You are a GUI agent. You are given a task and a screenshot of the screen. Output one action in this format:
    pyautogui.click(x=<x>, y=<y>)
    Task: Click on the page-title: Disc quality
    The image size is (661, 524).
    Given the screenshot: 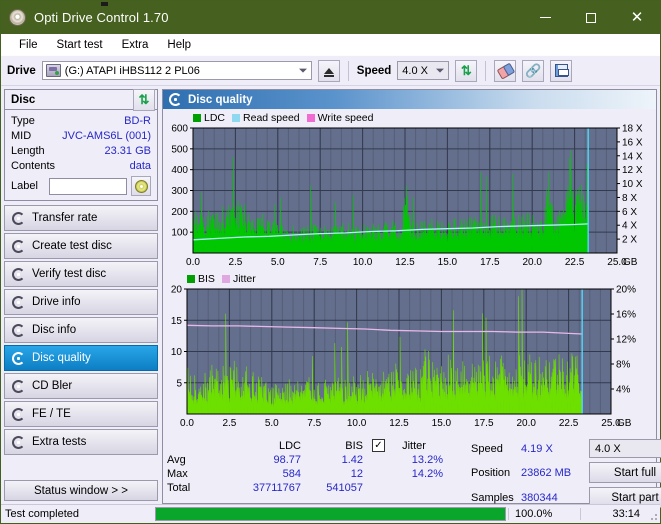 What is the action you would take?
    pyautogui.click(x=220, y=99)
    